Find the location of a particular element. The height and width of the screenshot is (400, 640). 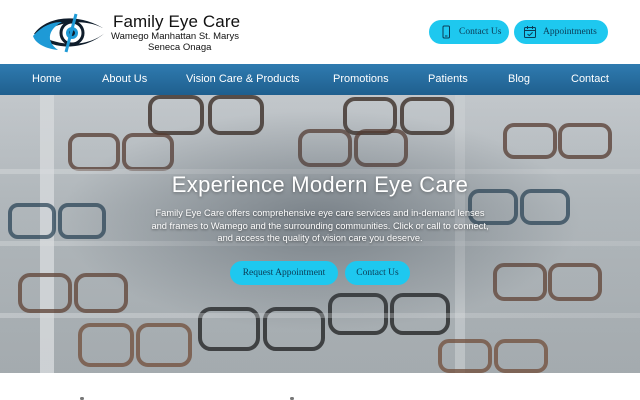

nav-item-promotions: Promotions is located at coordinates (361, 79).